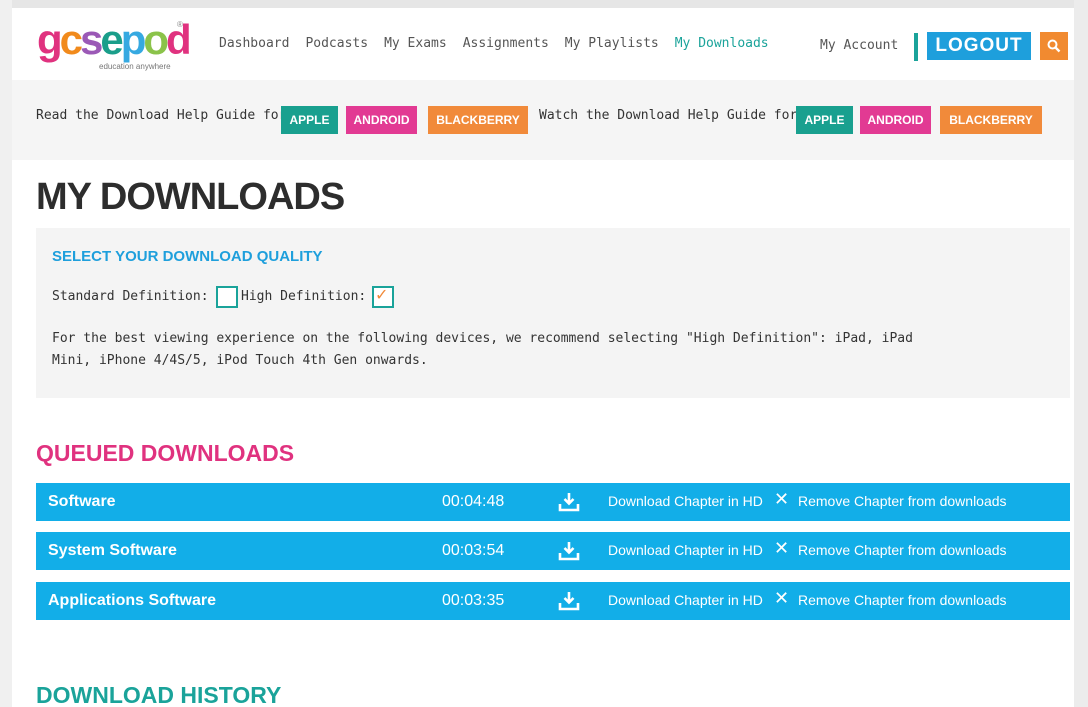 The image size is (1088, 707). Describe the element at coordinates (304, 296) in the screenshot. I see `high-definition-label: High Definition:` at that location.